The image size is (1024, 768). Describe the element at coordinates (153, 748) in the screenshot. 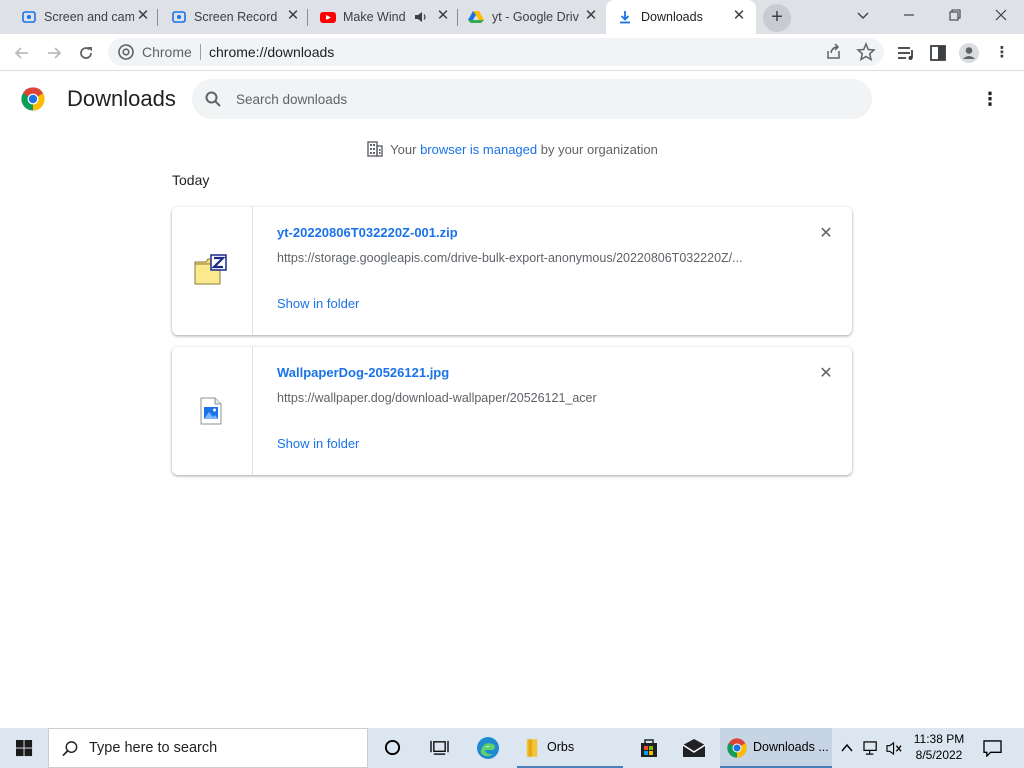

I see `taskbar-search-text: Type here to search` at that location.